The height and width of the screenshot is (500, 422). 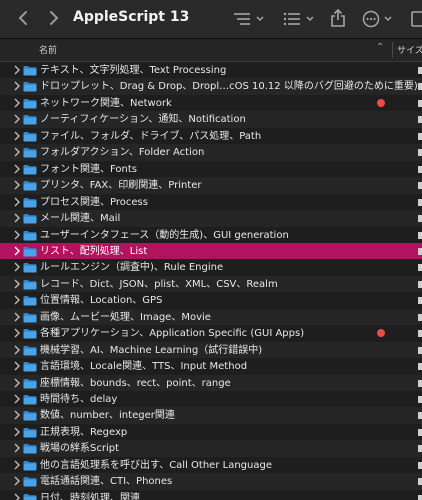 What do you see at coordinates (144, 367) in the screenshot?
I see `folder-name: 言語環境、Locale関連、TTS、Input Method` at bounding box center [144, 367].